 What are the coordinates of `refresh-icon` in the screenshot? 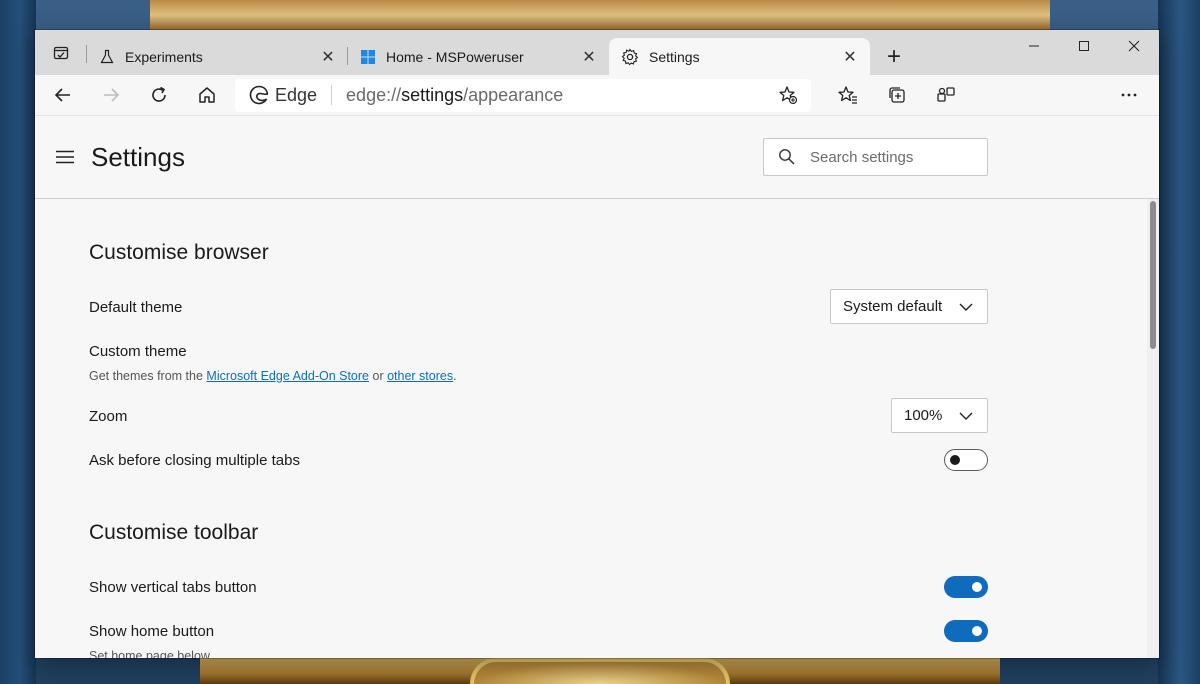 It's located at (159, 94).